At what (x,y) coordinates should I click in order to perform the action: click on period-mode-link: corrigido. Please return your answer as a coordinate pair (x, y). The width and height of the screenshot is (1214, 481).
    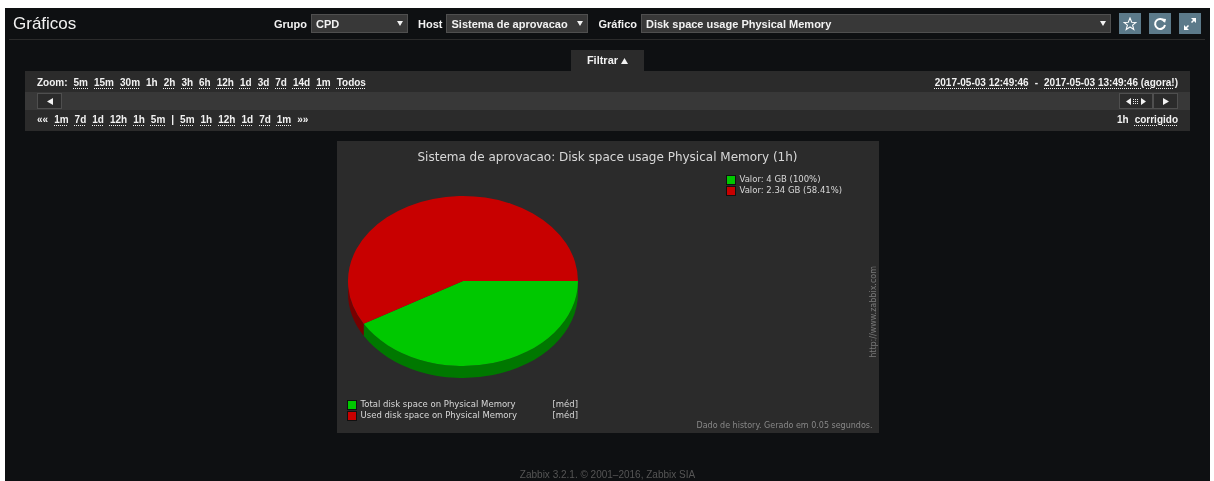
    Looking at the image, I should click on (1156, 119).